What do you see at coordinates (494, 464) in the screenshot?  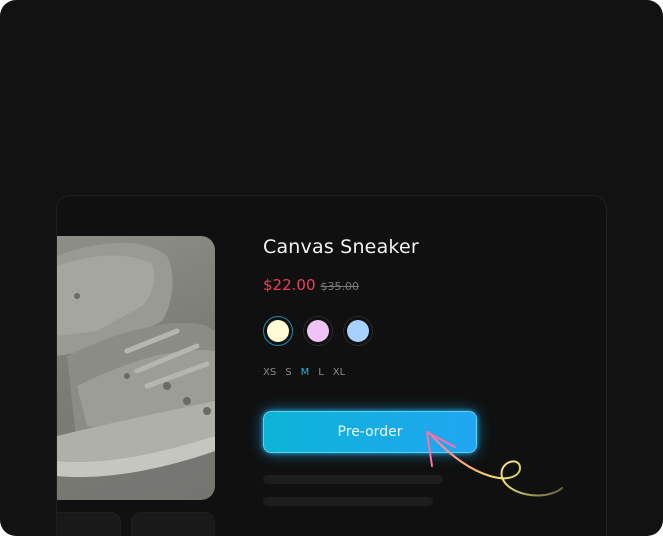 I see `cursor-arrow-icon` at bounding box center [494, 464].